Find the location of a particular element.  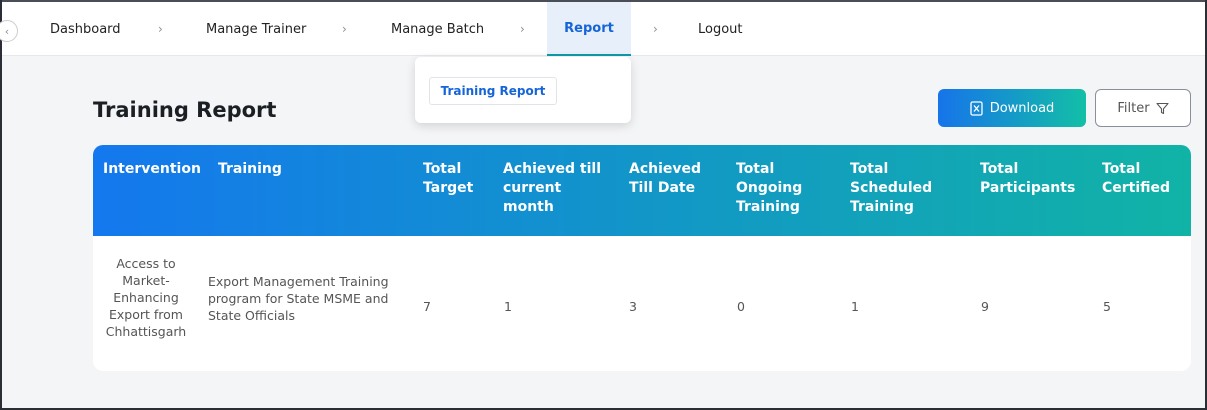

download-button: Download is located at coordinates (1012, 108).